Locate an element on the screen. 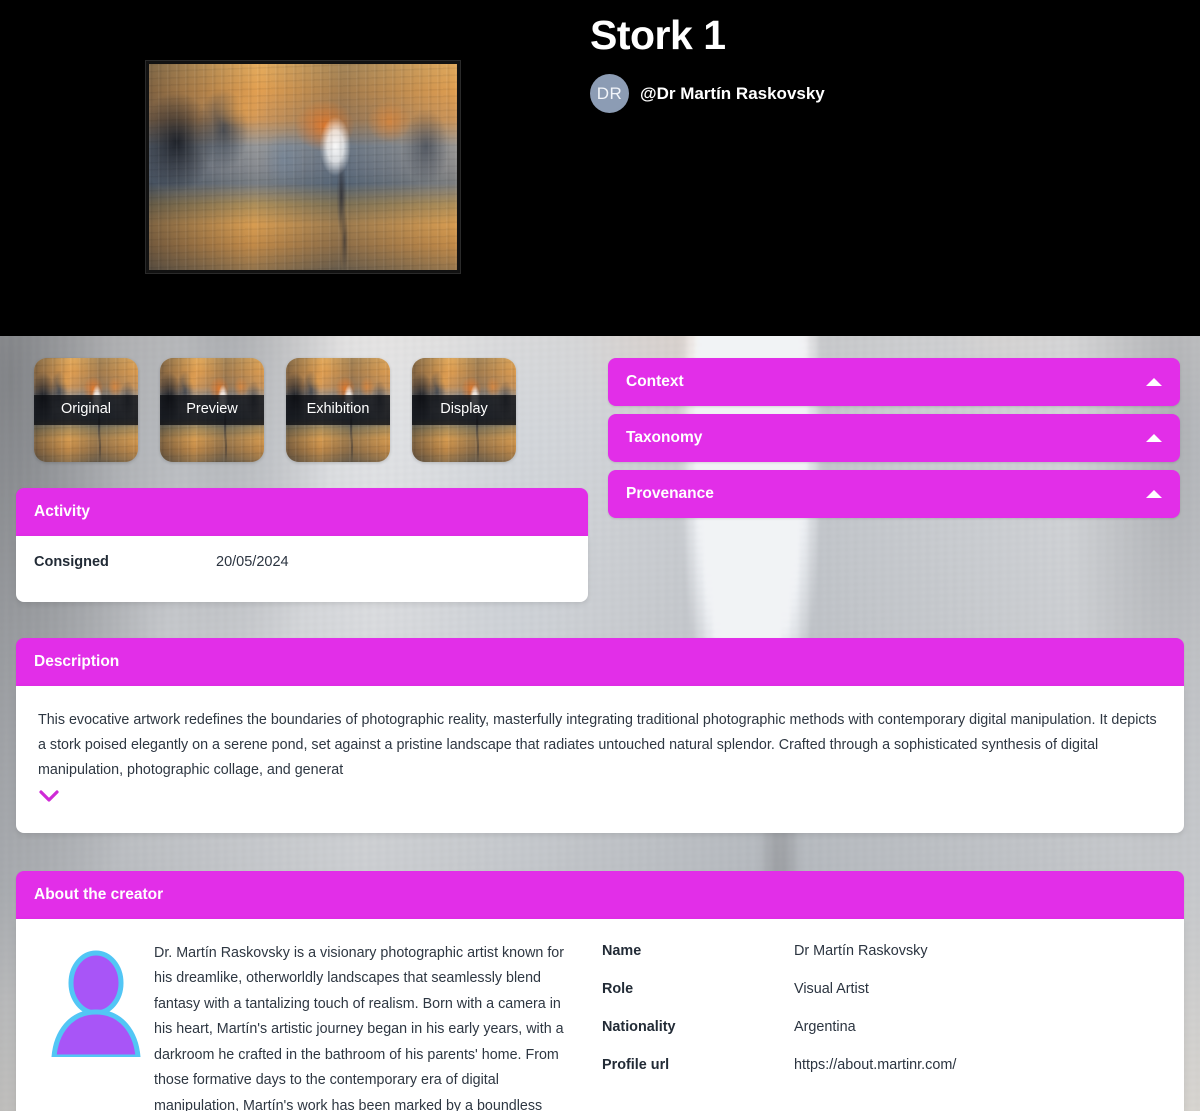  thumbnail-original: Original is located at coordinates (86, 410).